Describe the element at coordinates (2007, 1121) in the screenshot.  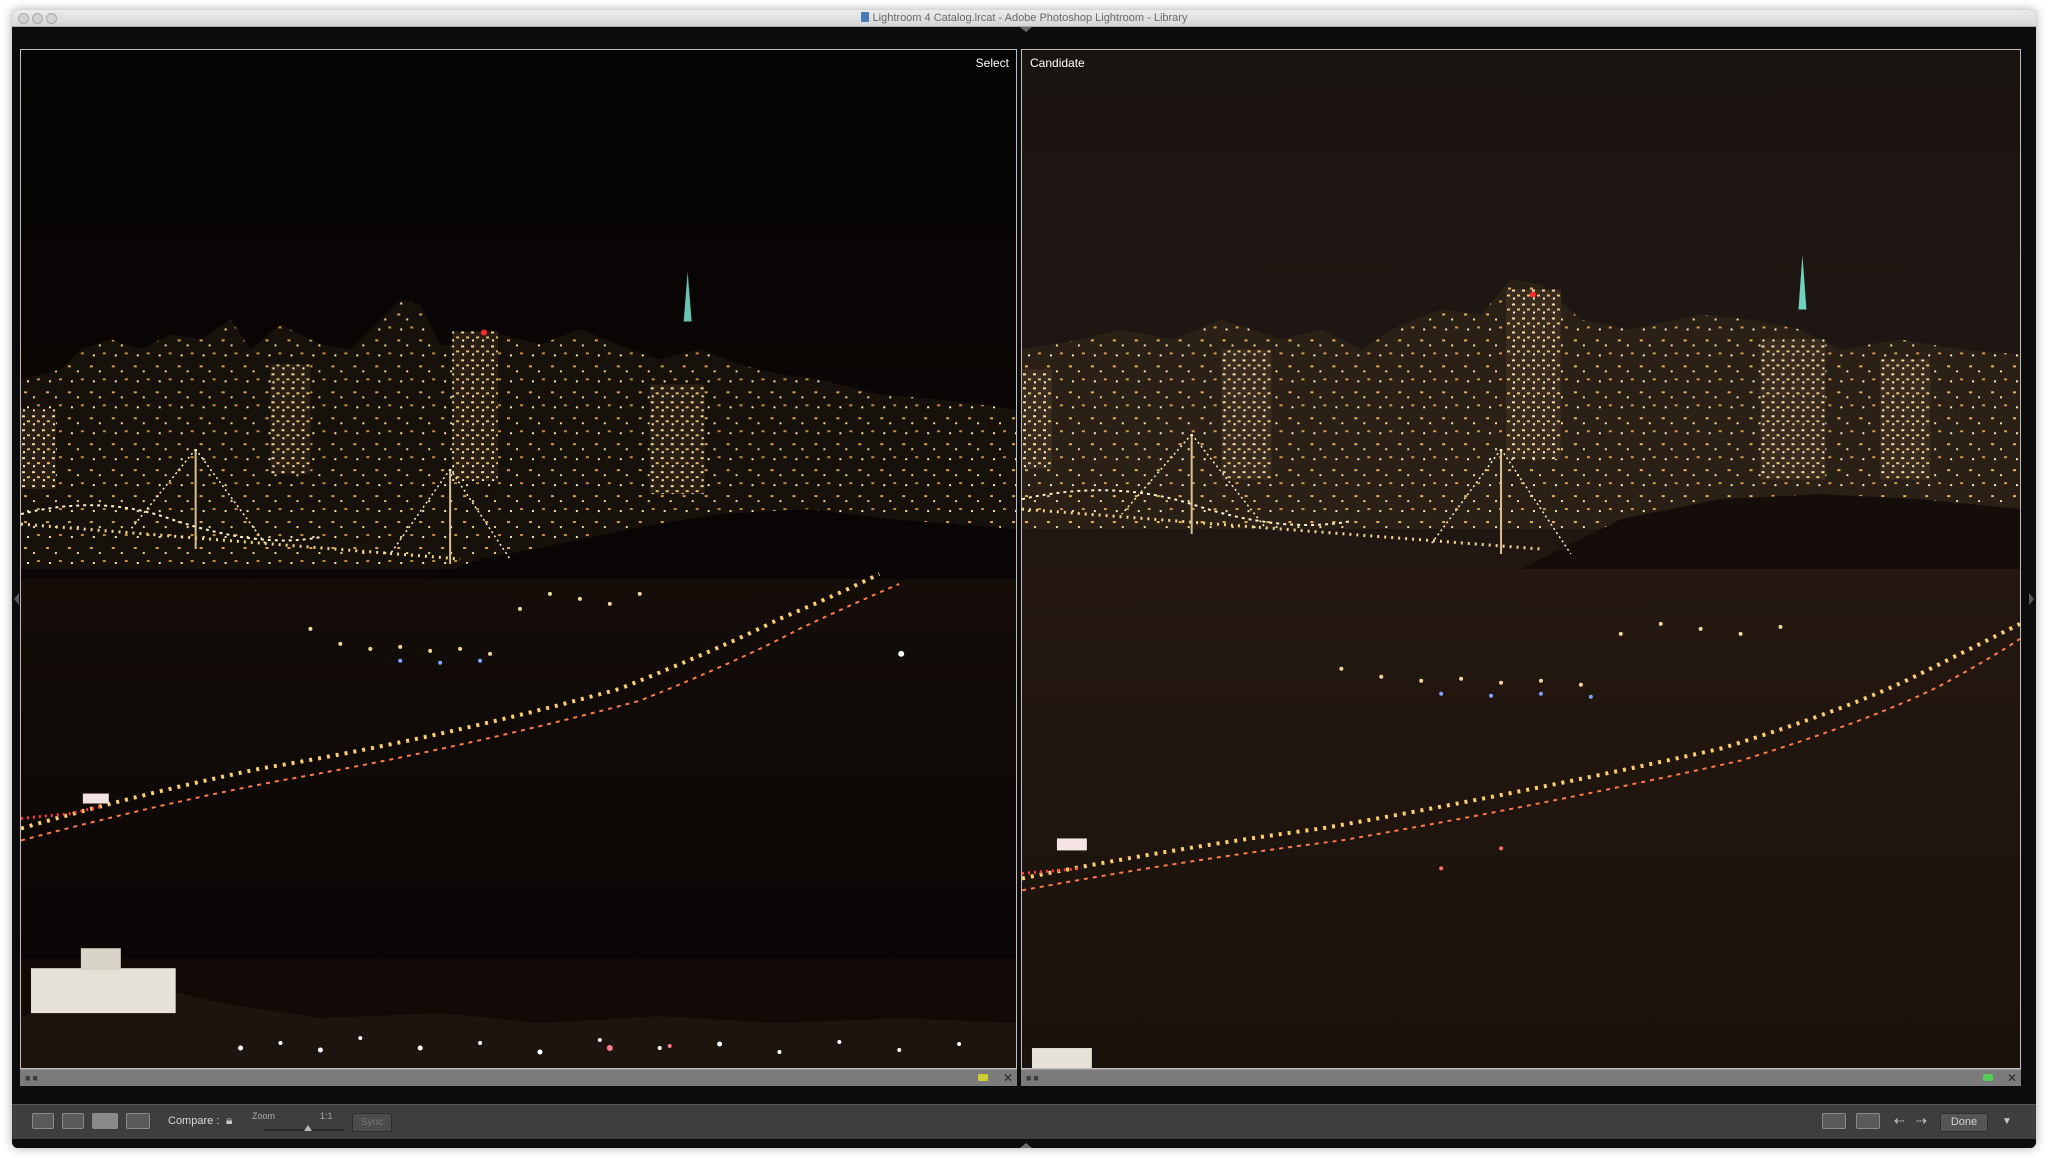
I see `chevron-down-icon: ▼` at that location.